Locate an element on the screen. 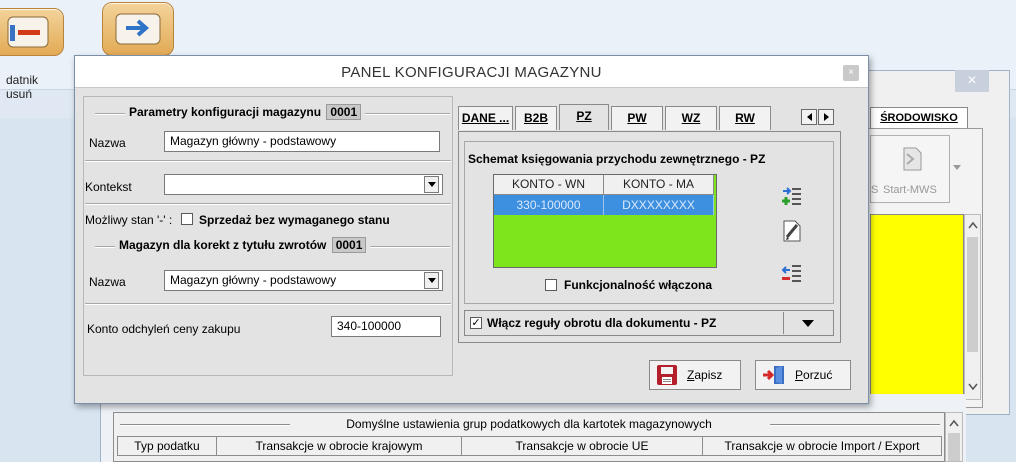 Image resolution: width=1016 pixels, height=462 pixels. remove-rows-icon is located at coordinates (791, 273).